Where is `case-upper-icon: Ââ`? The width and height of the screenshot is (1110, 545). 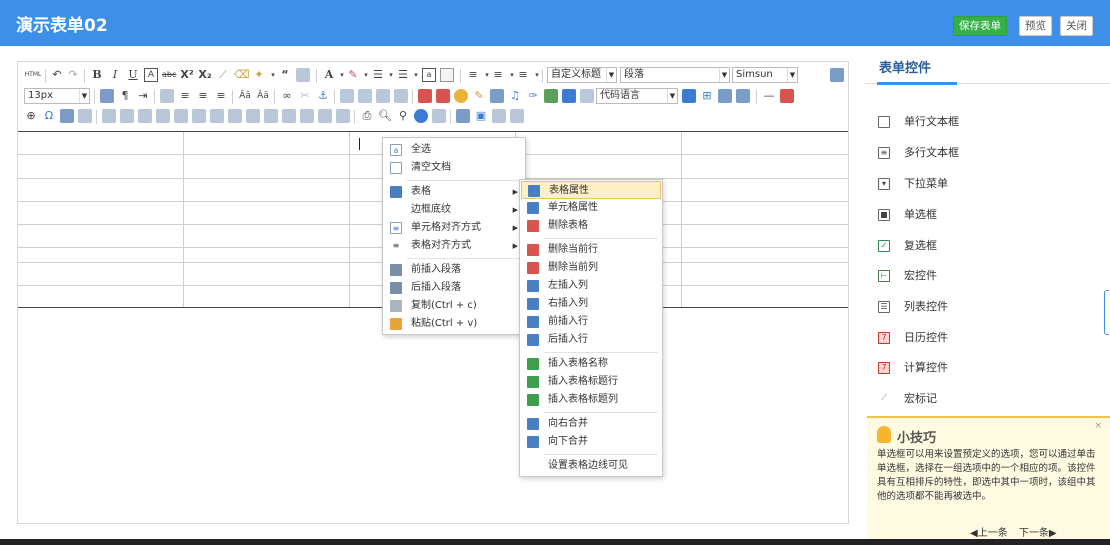 case-upper-icon: Ââ is located at coordinates (245, 96).